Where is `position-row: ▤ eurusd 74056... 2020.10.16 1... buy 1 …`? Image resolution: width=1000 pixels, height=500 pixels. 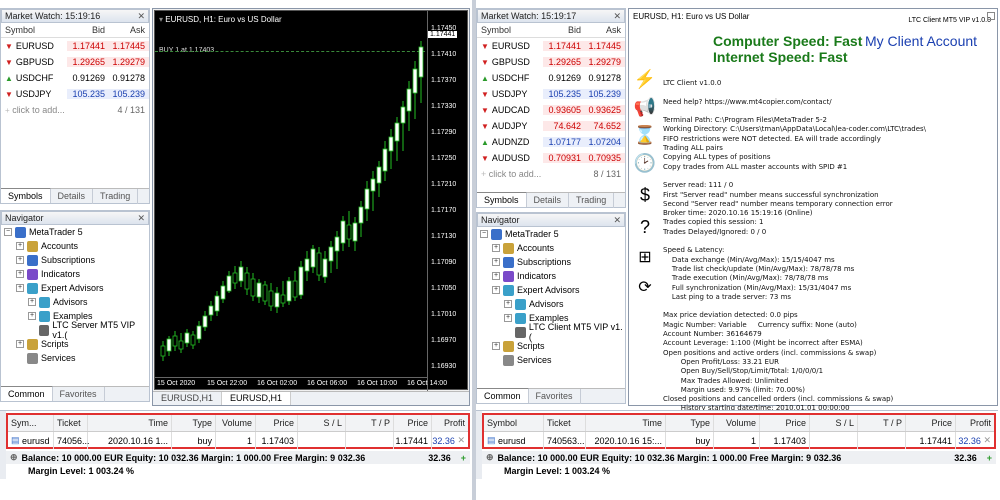
position-row: ▤ eurusd 74056... 2020.10.16 1... buy 1 … is located at coordinates (238, 440).